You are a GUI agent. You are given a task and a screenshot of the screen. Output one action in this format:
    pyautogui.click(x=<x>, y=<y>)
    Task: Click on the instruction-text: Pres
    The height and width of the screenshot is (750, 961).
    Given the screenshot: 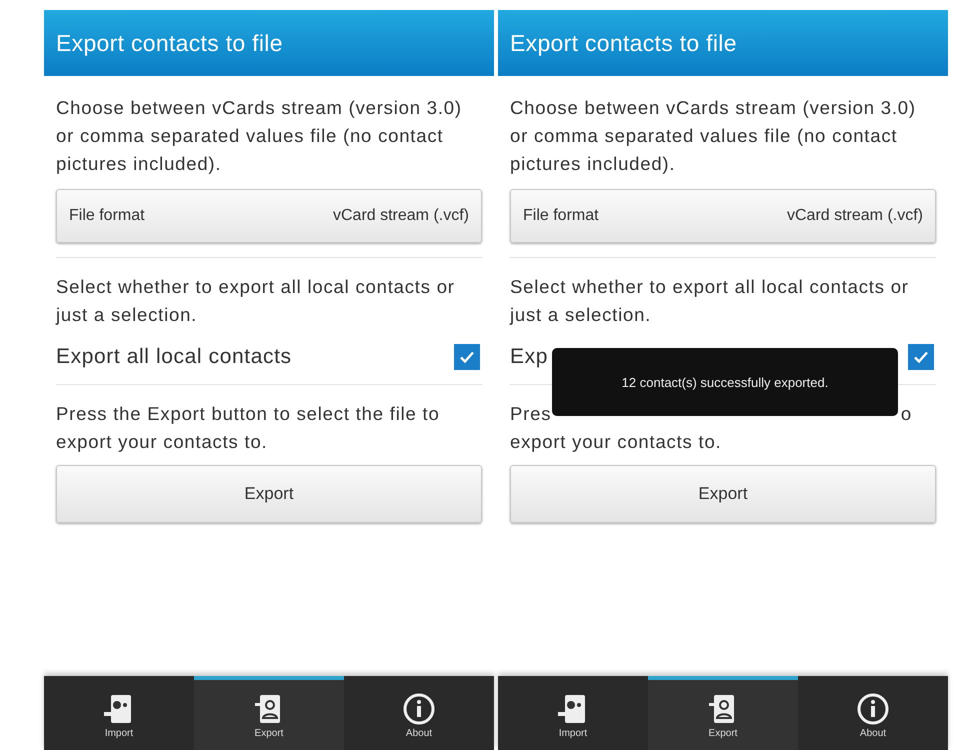 What is the action you would take?
    pyautogui.click(x=531, y=414)
    